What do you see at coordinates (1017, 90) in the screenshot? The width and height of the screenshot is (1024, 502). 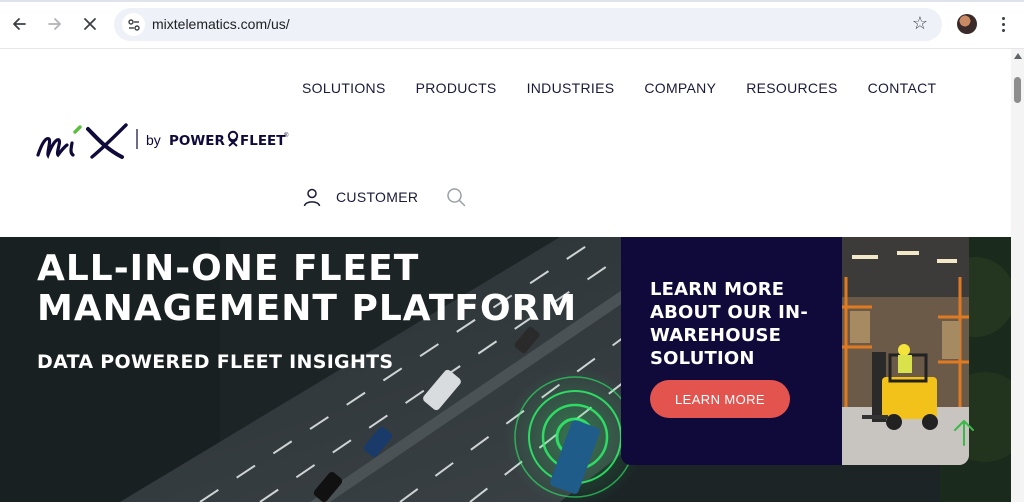 I see `scrollbar-thumb` at bounding box center [1017, 90].